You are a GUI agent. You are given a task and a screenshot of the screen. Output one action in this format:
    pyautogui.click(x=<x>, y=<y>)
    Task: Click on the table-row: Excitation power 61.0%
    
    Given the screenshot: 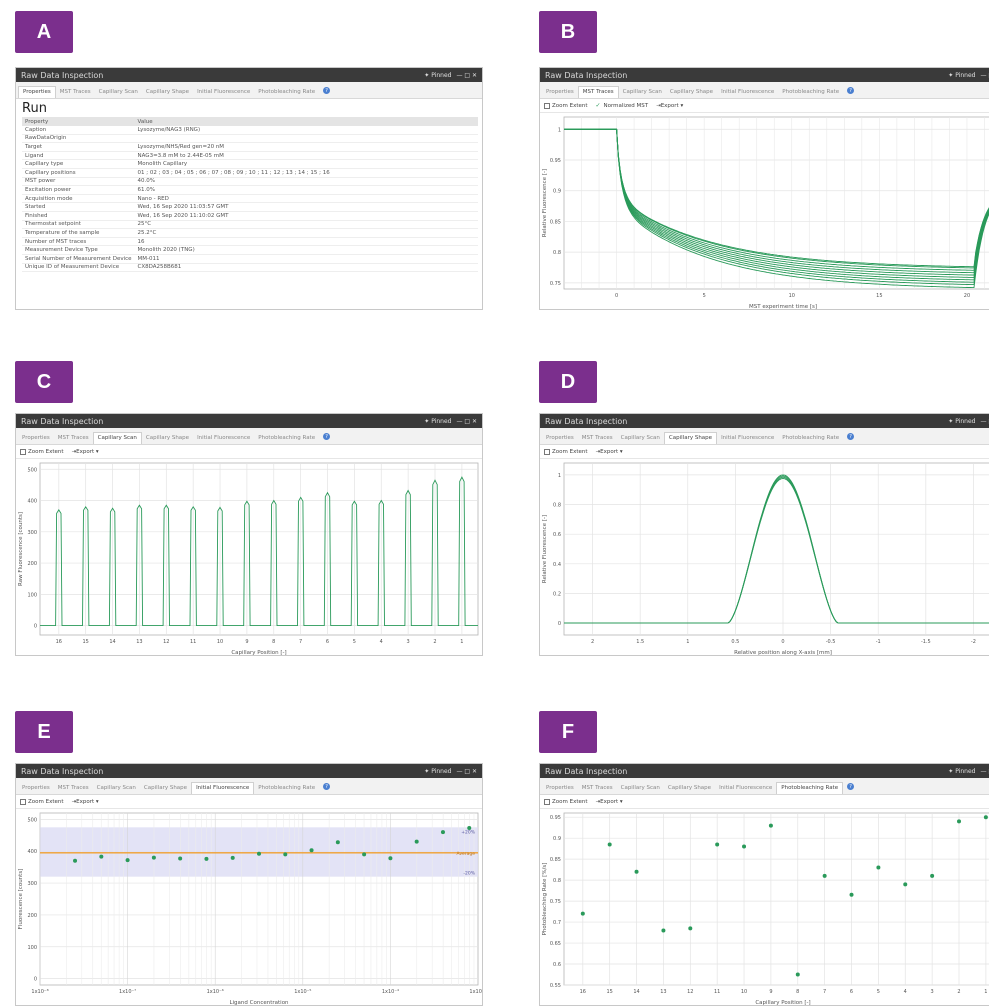 What is the action you would take?
    pyautogui.click(x=250, y=190)
    